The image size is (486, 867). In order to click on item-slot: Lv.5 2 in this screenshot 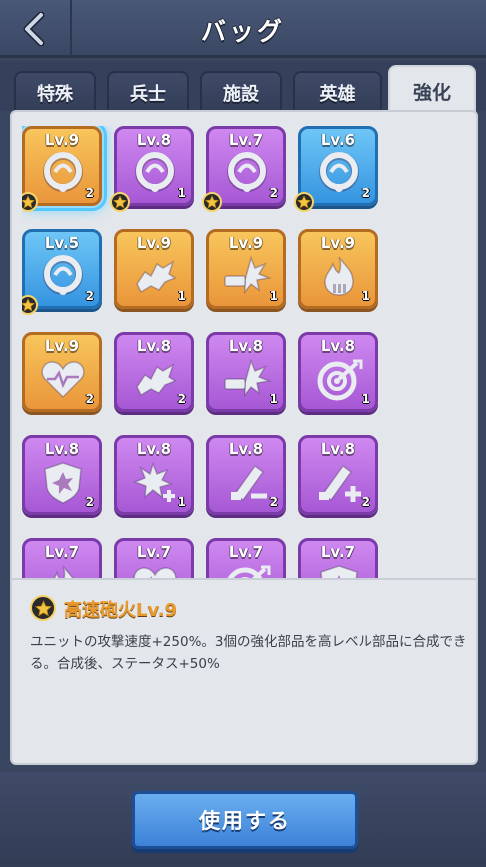, I will do `click(62, 272)`.